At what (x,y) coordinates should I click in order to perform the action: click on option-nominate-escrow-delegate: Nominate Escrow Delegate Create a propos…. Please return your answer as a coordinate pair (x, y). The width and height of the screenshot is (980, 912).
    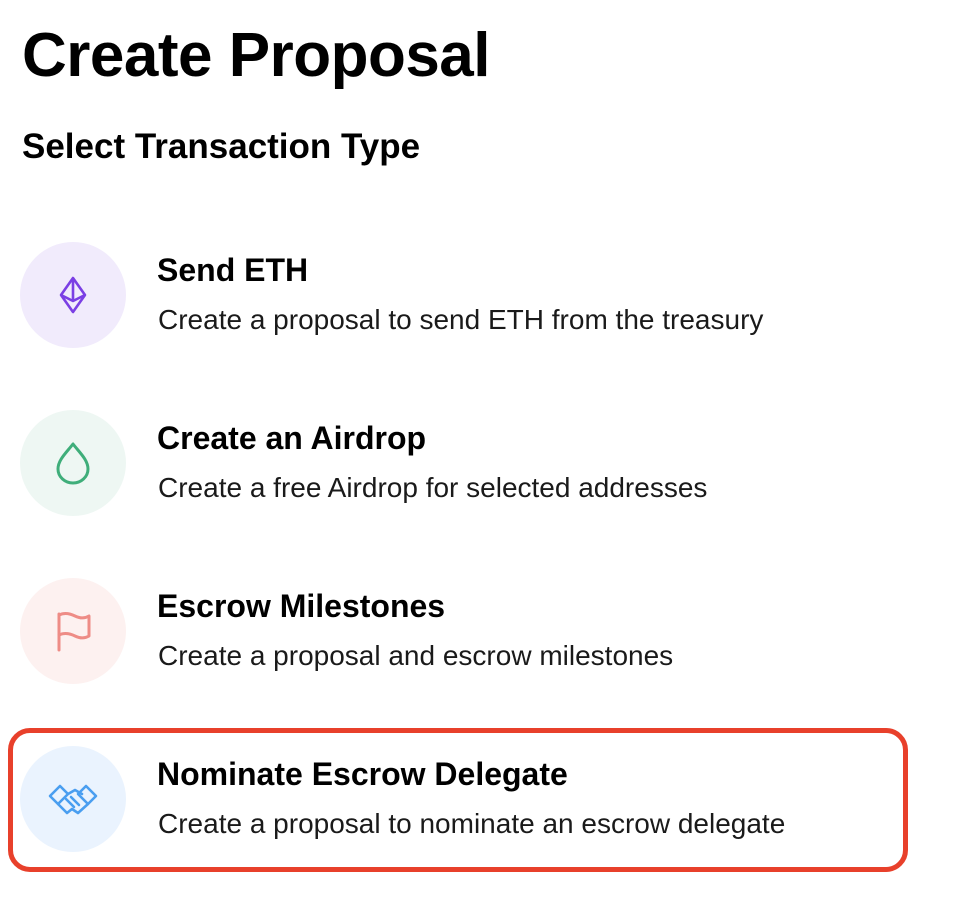
    Looking at the image, I should click on (460, 799).